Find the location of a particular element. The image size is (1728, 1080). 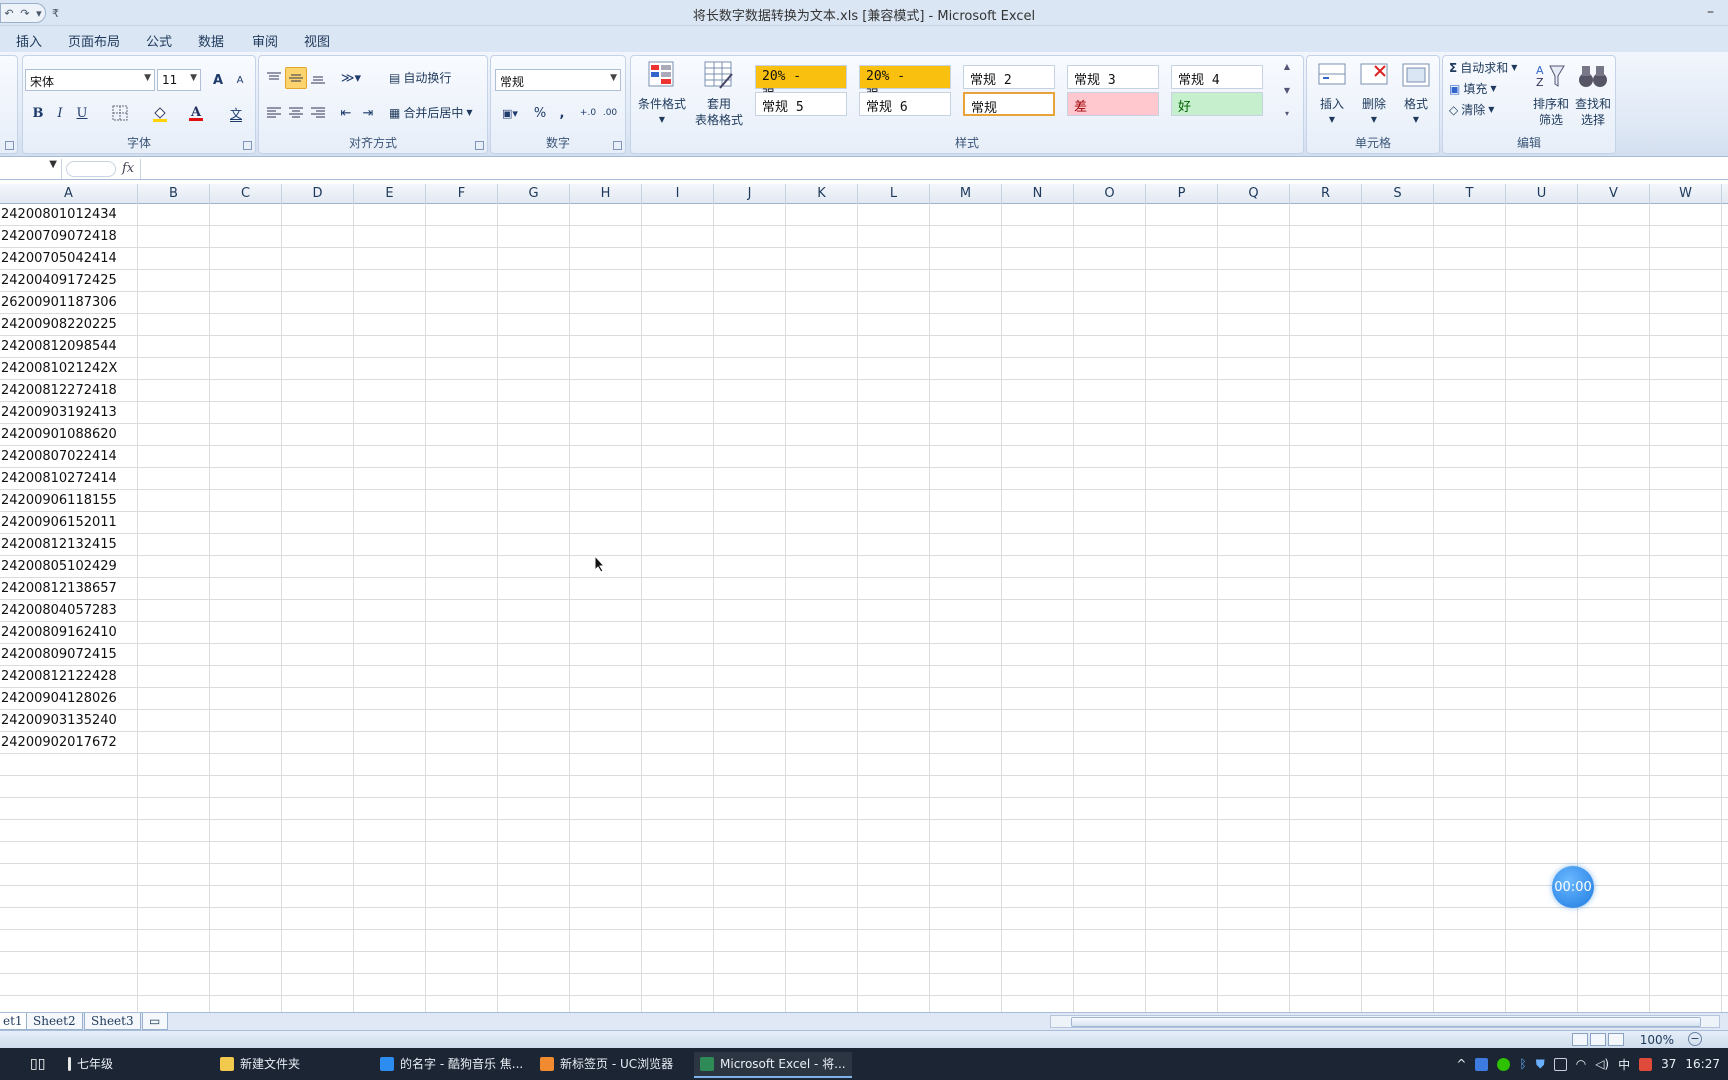

conditional-format-button: 条件格式 ▼ is located at coordinates (662, 94).